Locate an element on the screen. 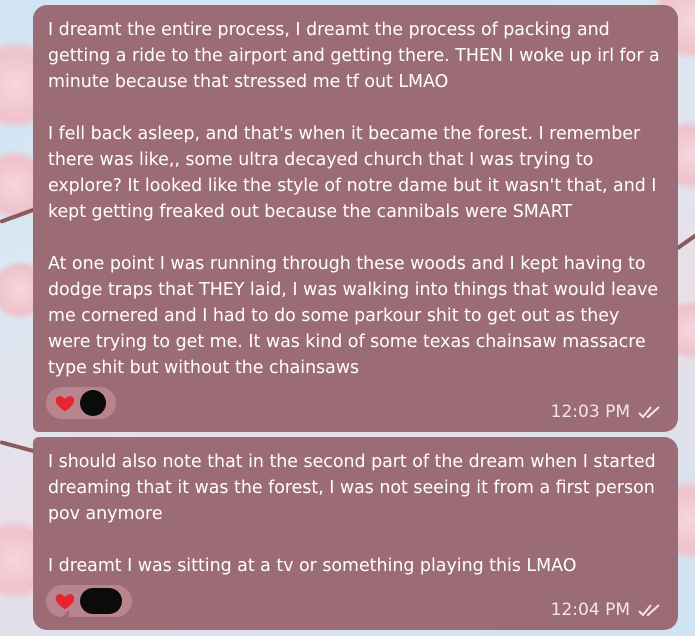 The width and height of the screenshot is (695, 636). message-time: 12:03 PM is located at coordinates (590, 412).